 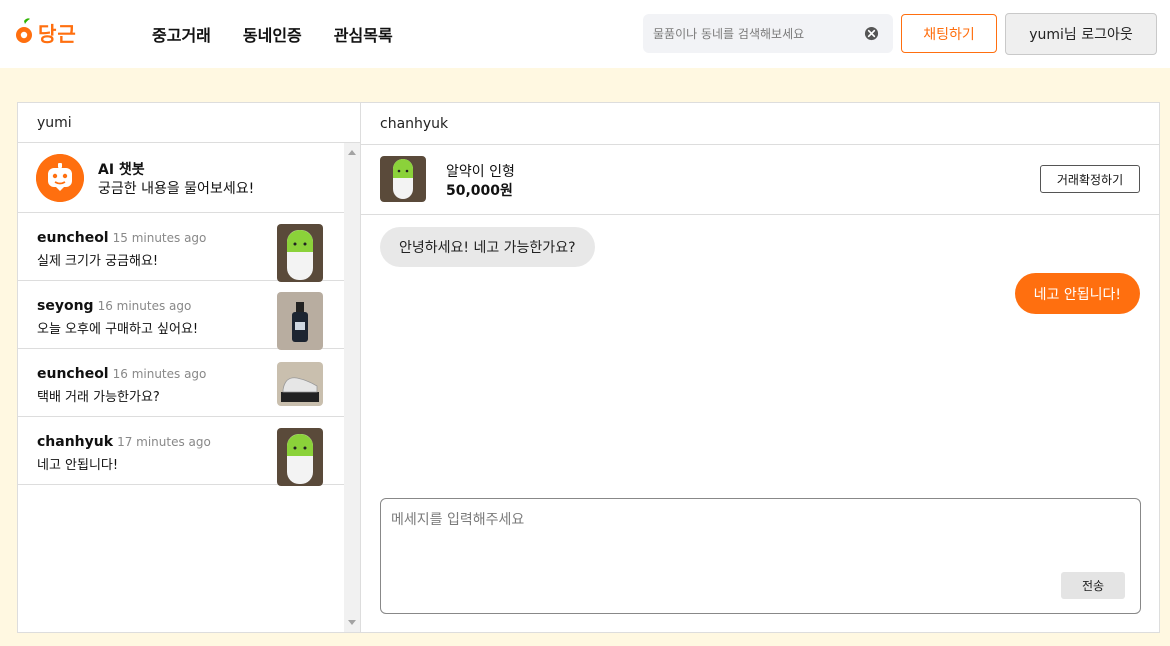 What do you see at coordinates (121, 170) in the screenshot?
I see `bot-name: AI 챗봇` at bounding box center [121, 170].